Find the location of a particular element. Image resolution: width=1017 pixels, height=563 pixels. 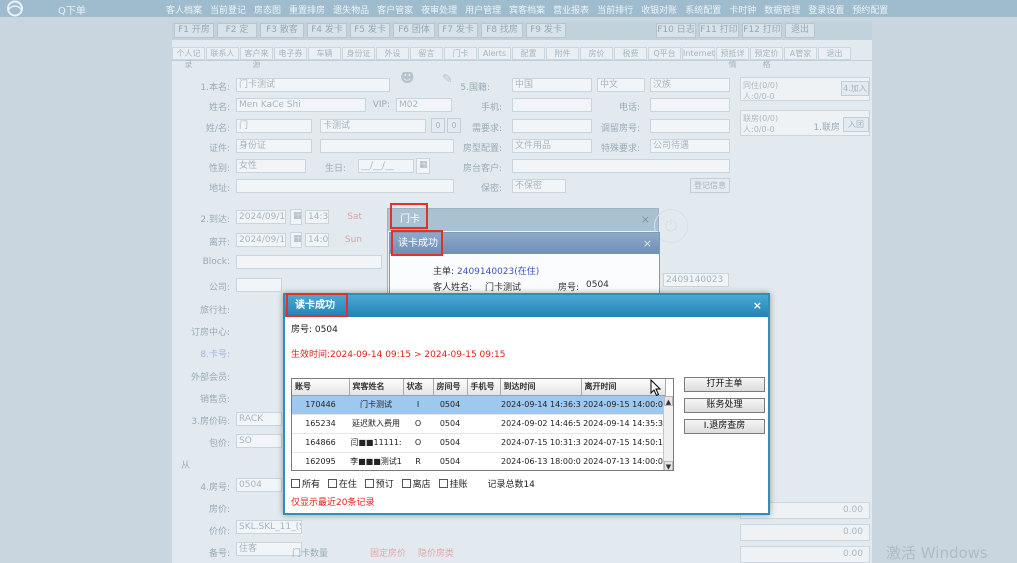

toolbar-button: F1 开房 is located at coordinates (194, 30).